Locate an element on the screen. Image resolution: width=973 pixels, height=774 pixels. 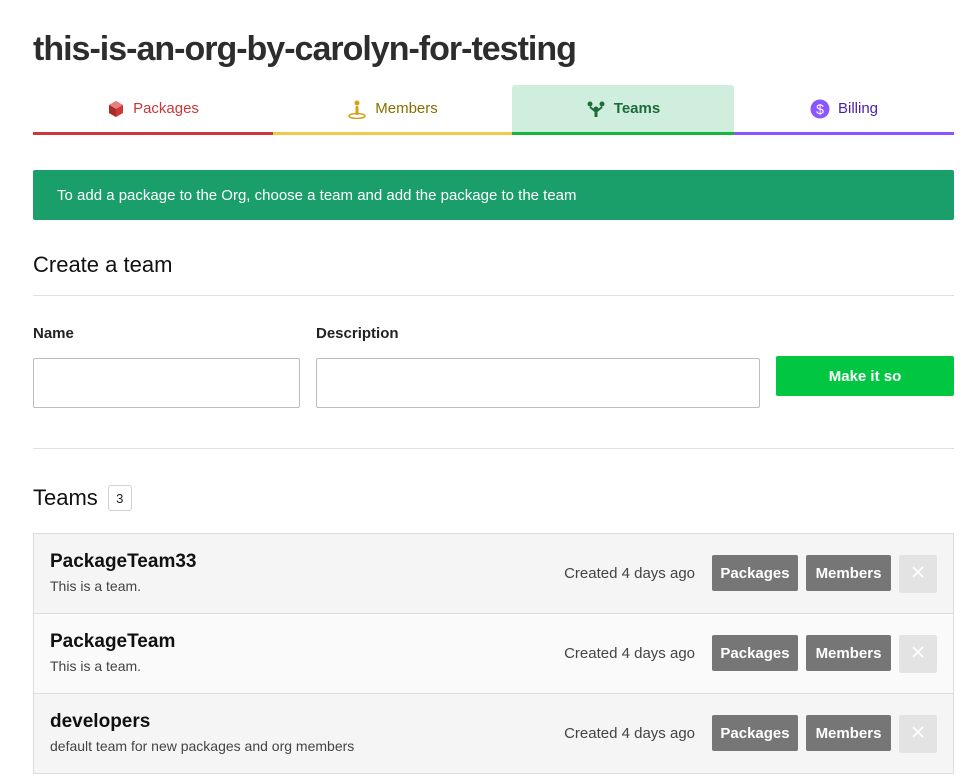
teams-heading: Teams 3 is located at coordinates (82, 498).